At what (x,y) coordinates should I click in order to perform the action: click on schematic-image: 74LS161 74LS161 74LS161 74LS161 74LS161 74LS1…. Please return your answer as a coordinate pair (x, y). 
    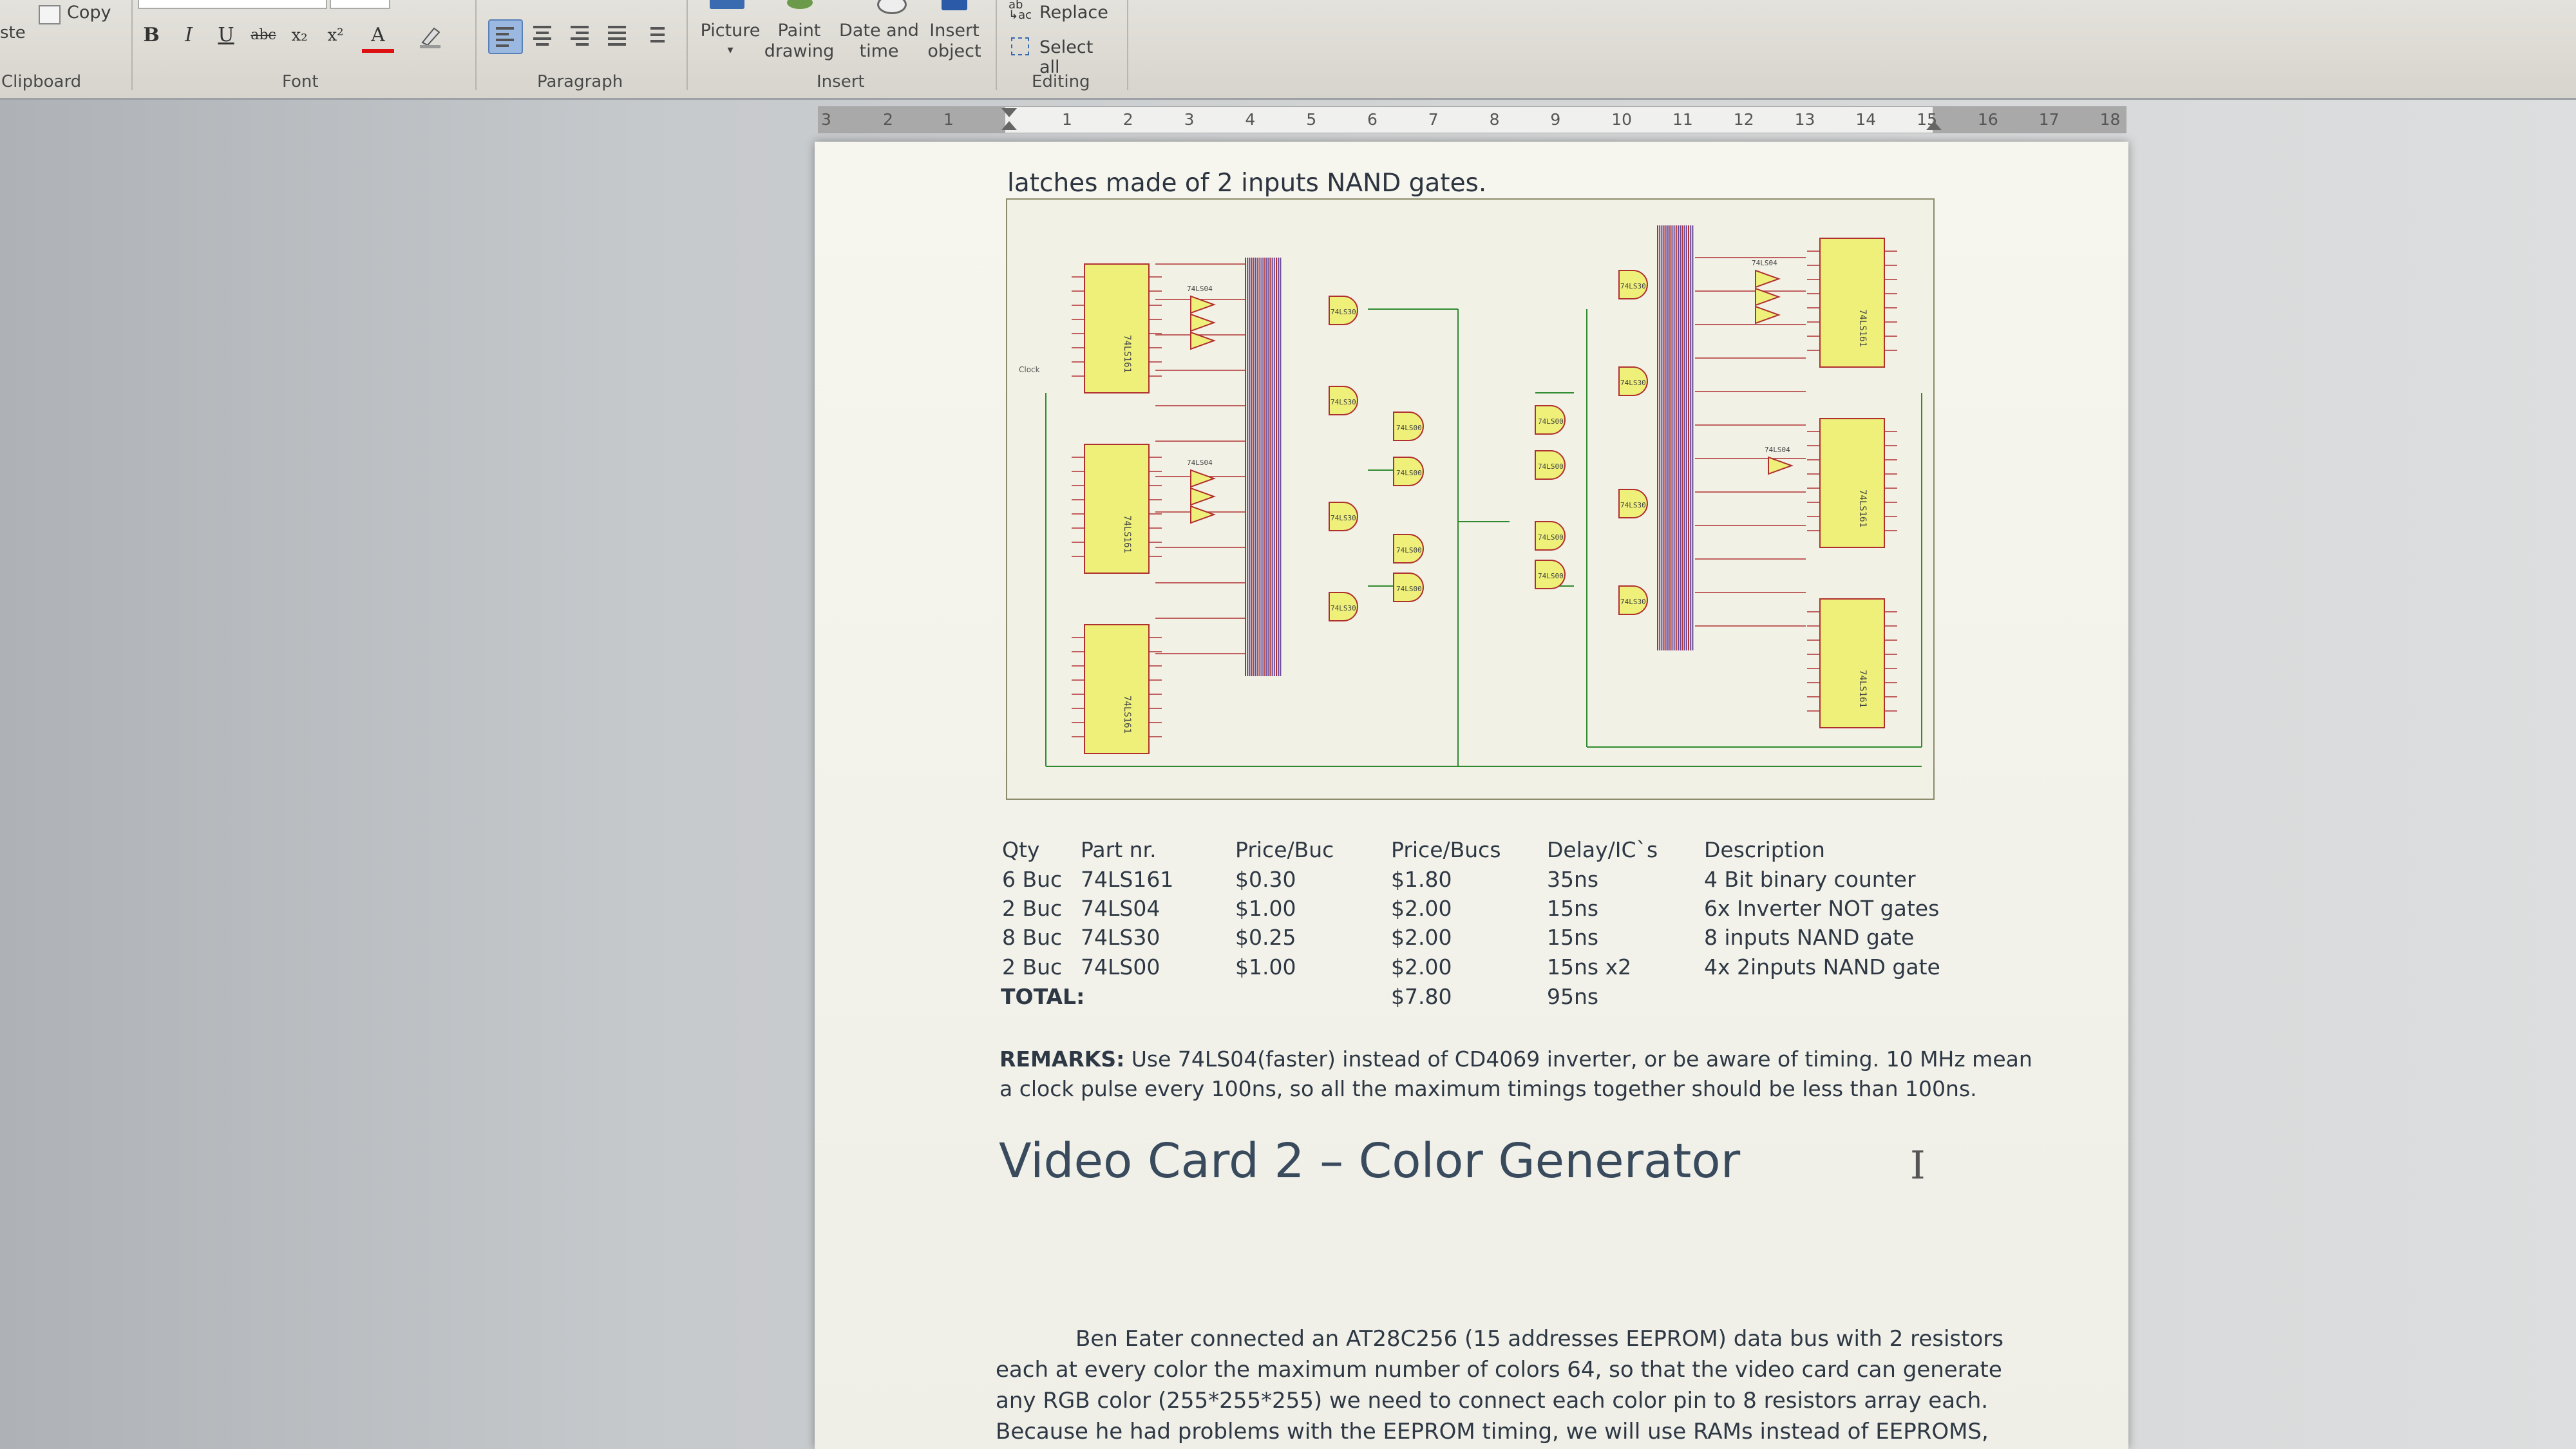
    Looking at the image, I should click on (1471, 499).